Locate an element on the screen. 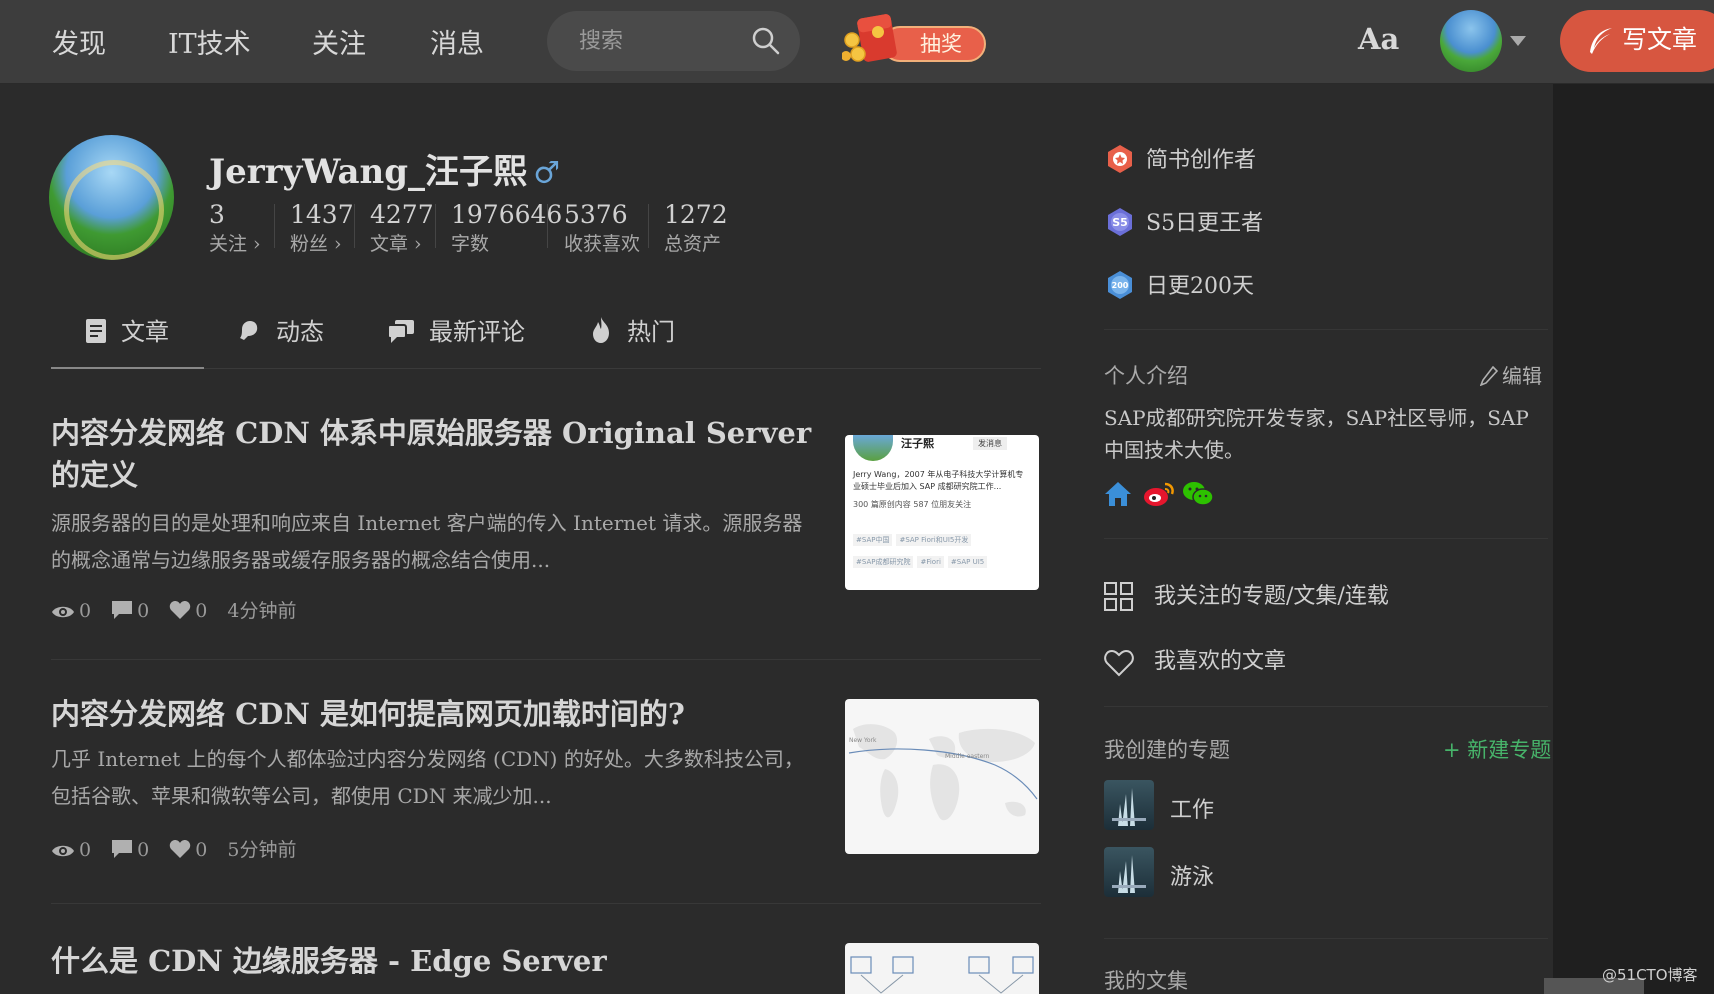 The height and width of the screenshot is (994, 1714). intro-title: 个人介绍 is located at coordinates (1146, 376).